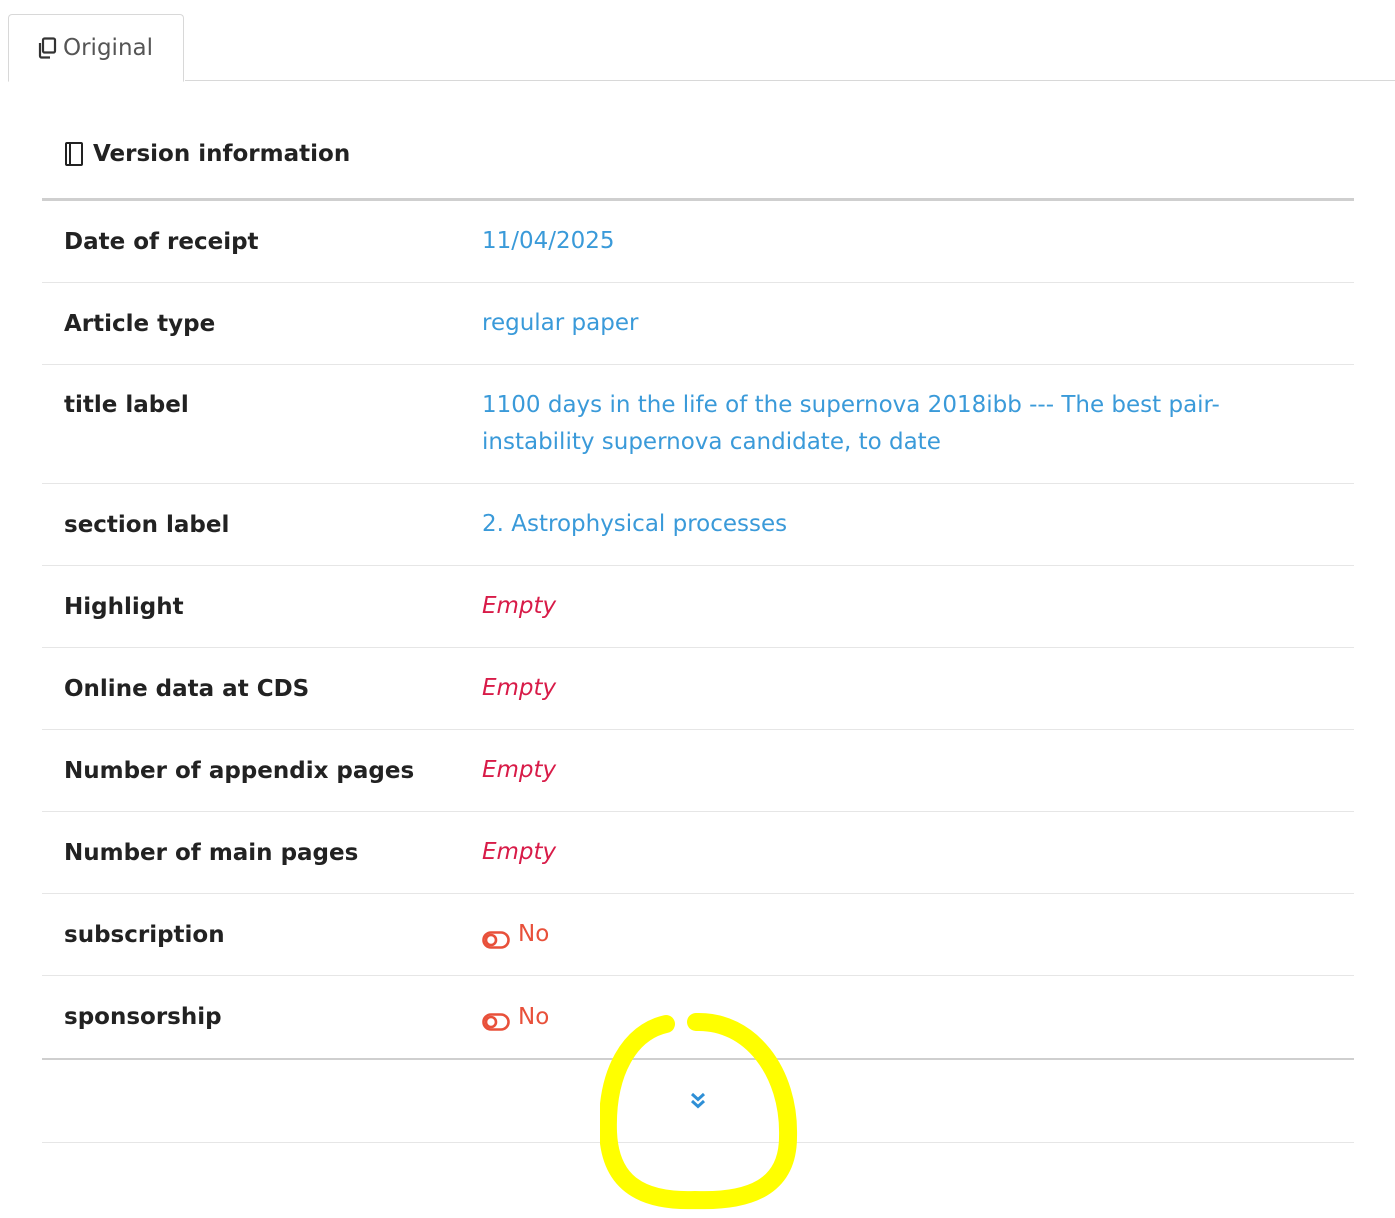 This screenshot has height=1218, width=1395. Describe the element at coordinates (211, 852) in the screenshot. I see `field-label: Number of main pages` at that location.